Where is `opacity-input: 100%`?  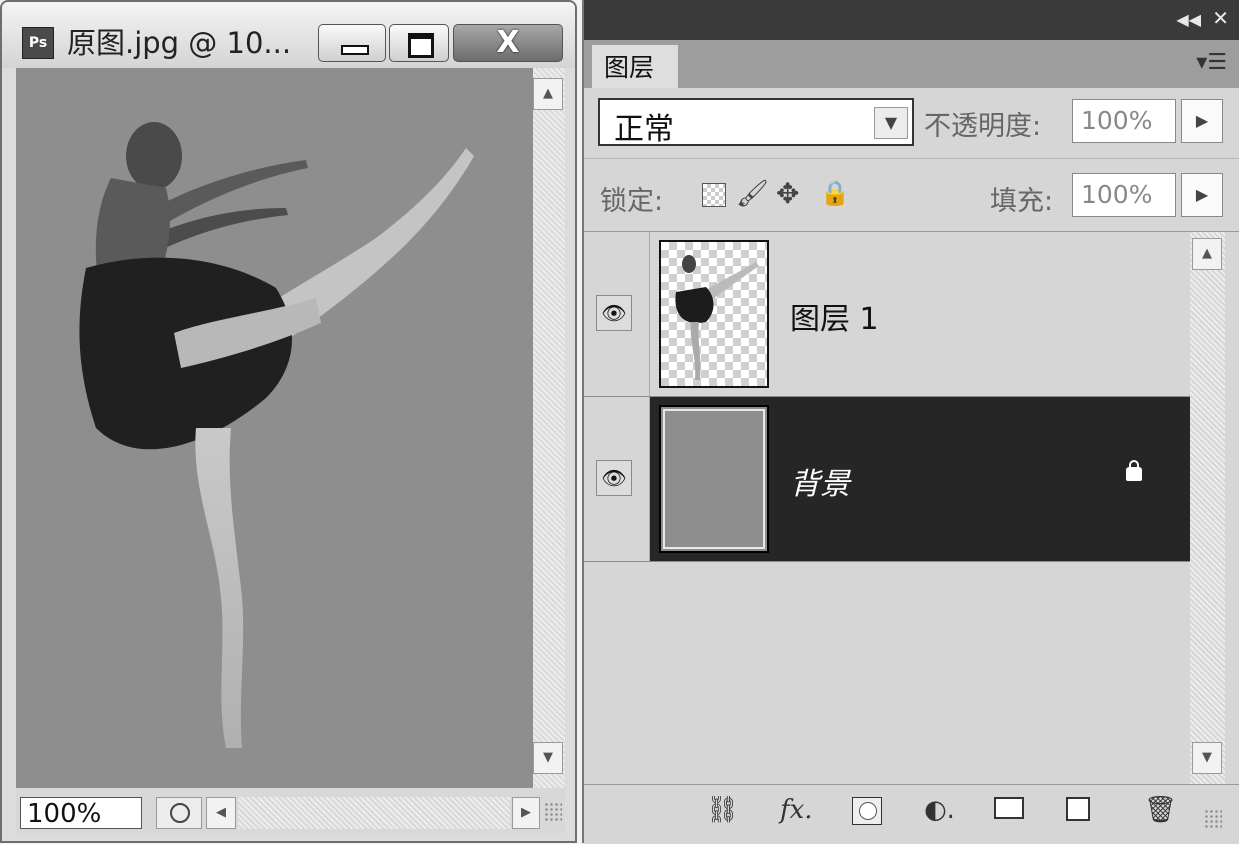 opacity-input: 100% is located at coordinates (1124, 121).